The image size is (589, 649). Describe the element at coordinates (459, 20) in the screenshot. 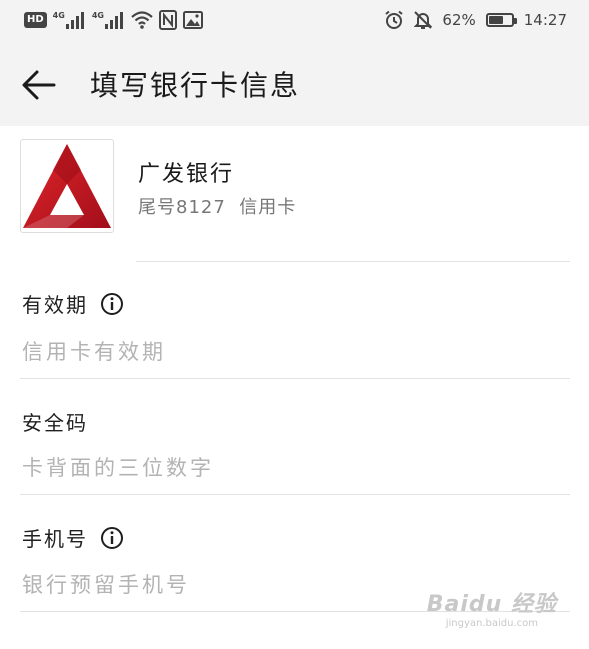

I see `battery-percent: 62%` at that location.